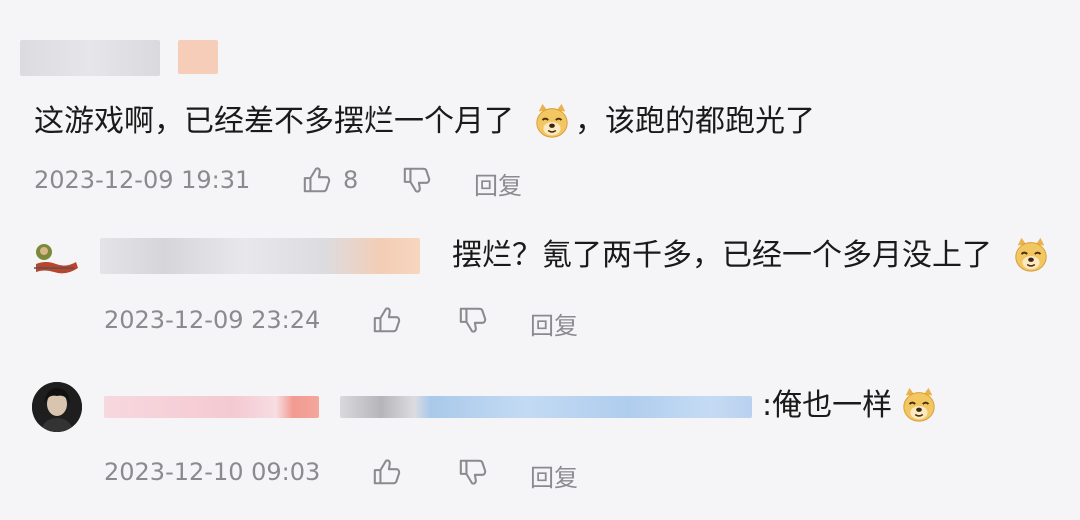 This screenshot has width=1080, height=520. Describe the element at coordinates (212, 472) in the screenshot. I see `comment-timestamp: 2023-12-10 09:03` at that location.